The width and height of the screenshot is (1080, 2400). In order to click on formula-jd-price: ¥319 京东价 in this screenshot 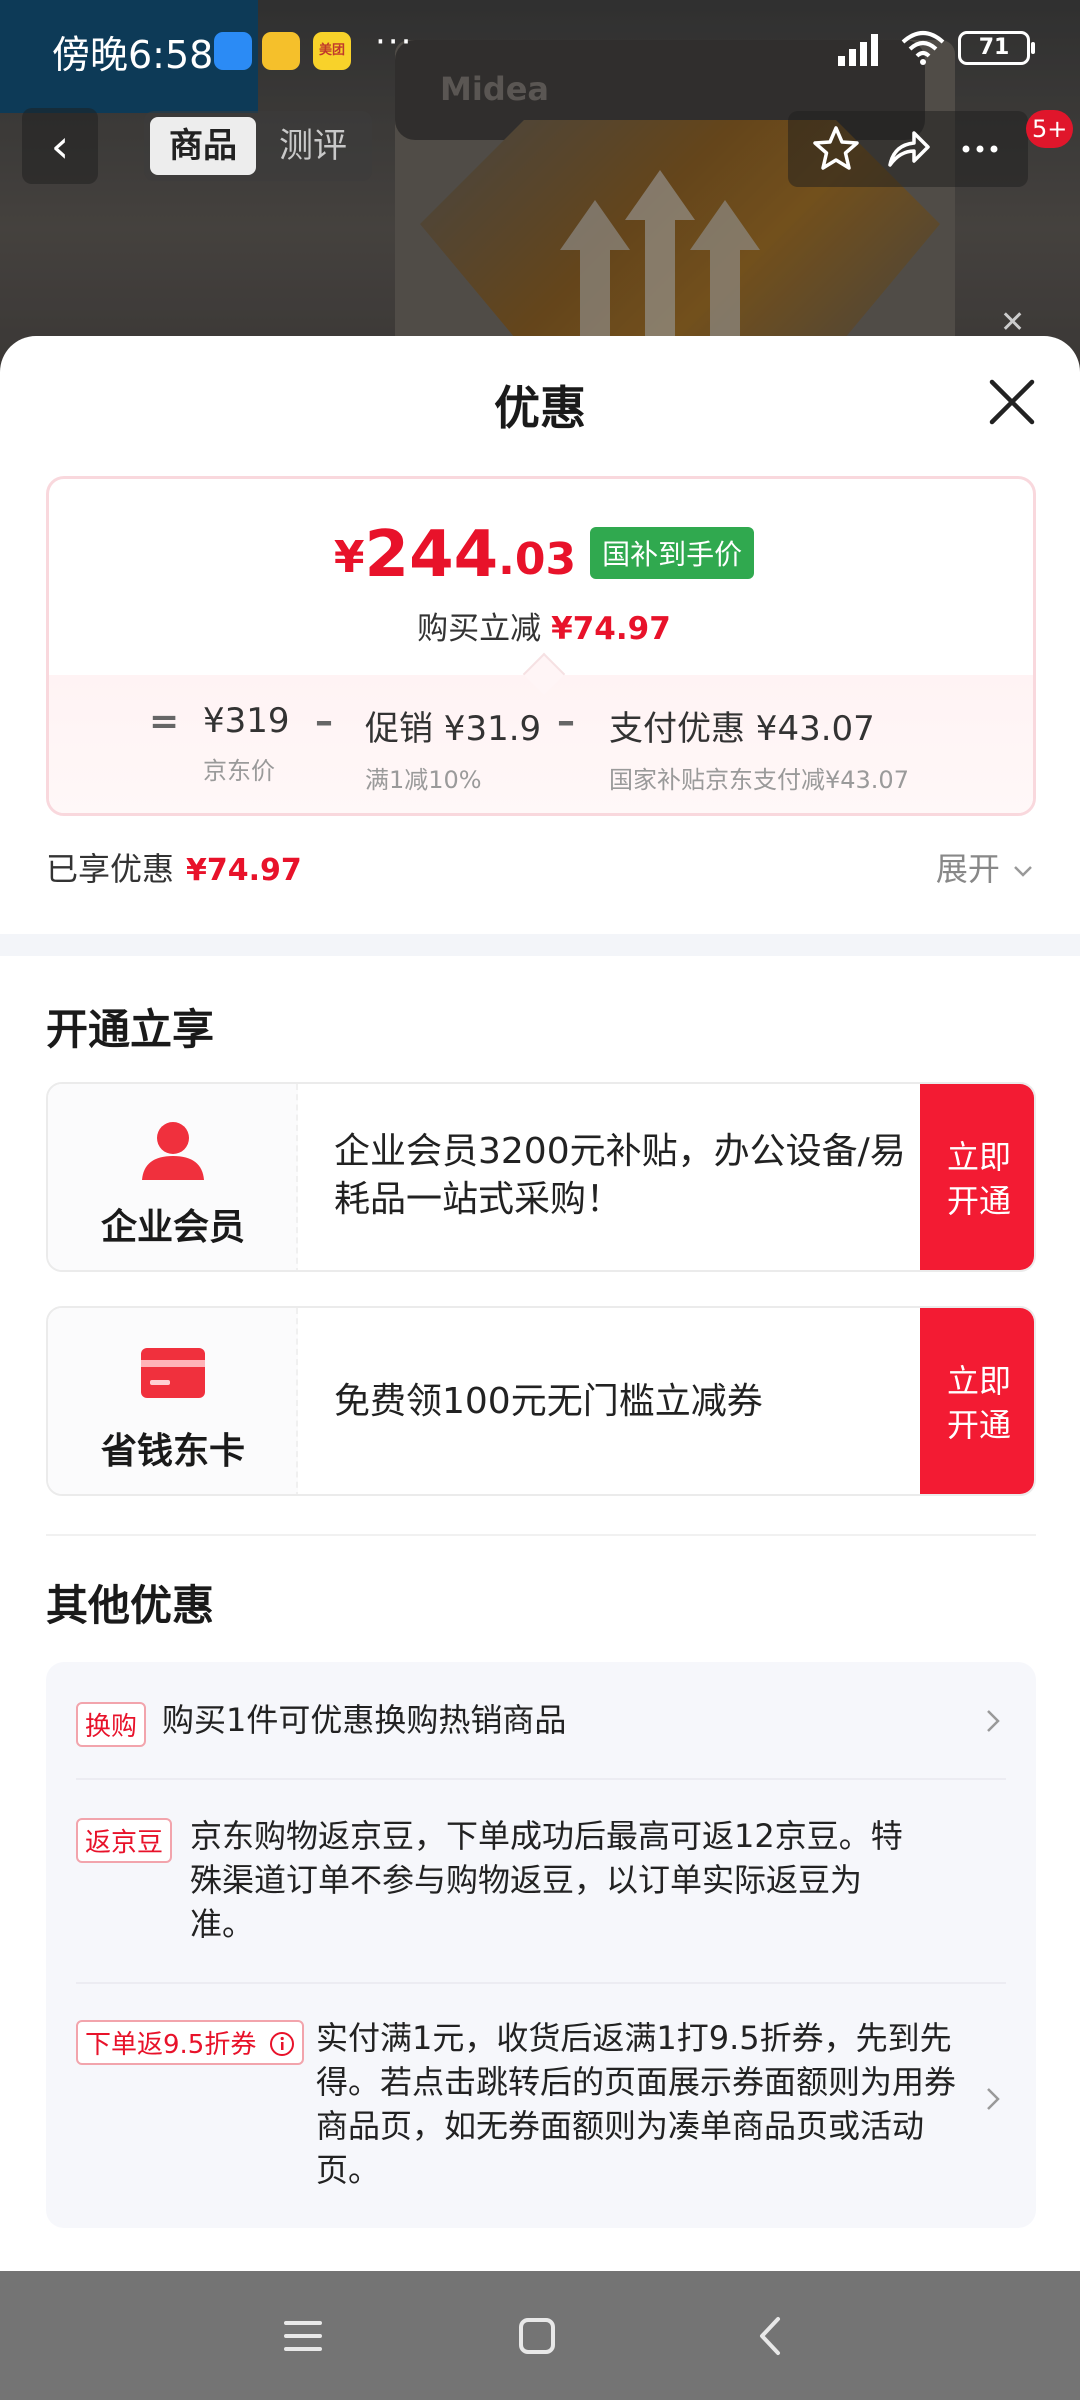, I will do `click(246, 743)`.